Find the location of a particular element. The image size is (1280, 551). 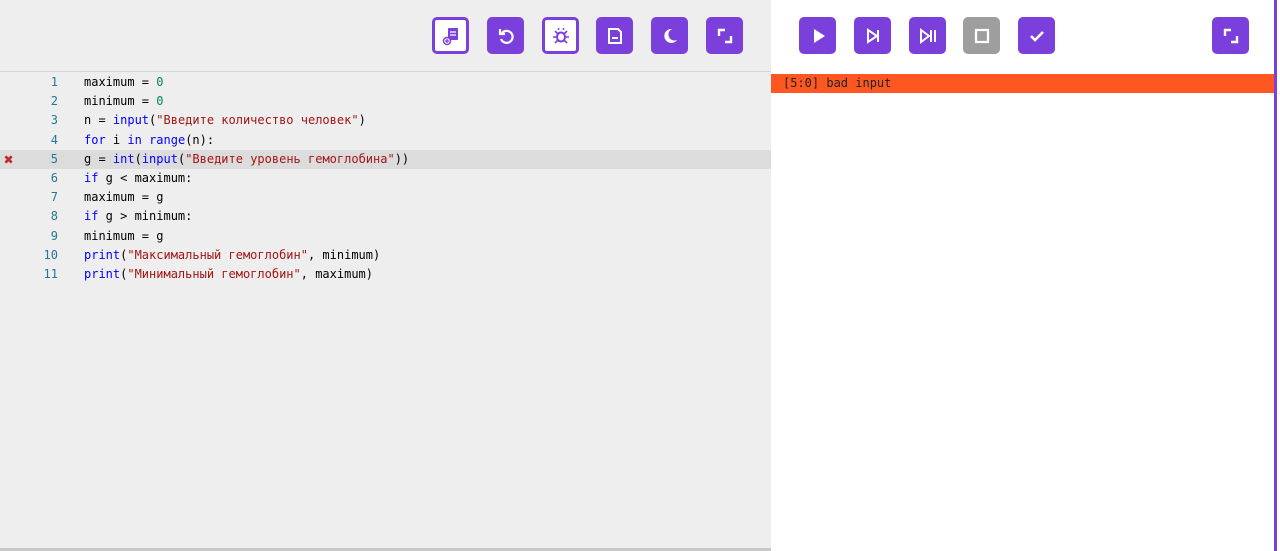

code-text: if g > minimum: is located at coordinates (138, 216).